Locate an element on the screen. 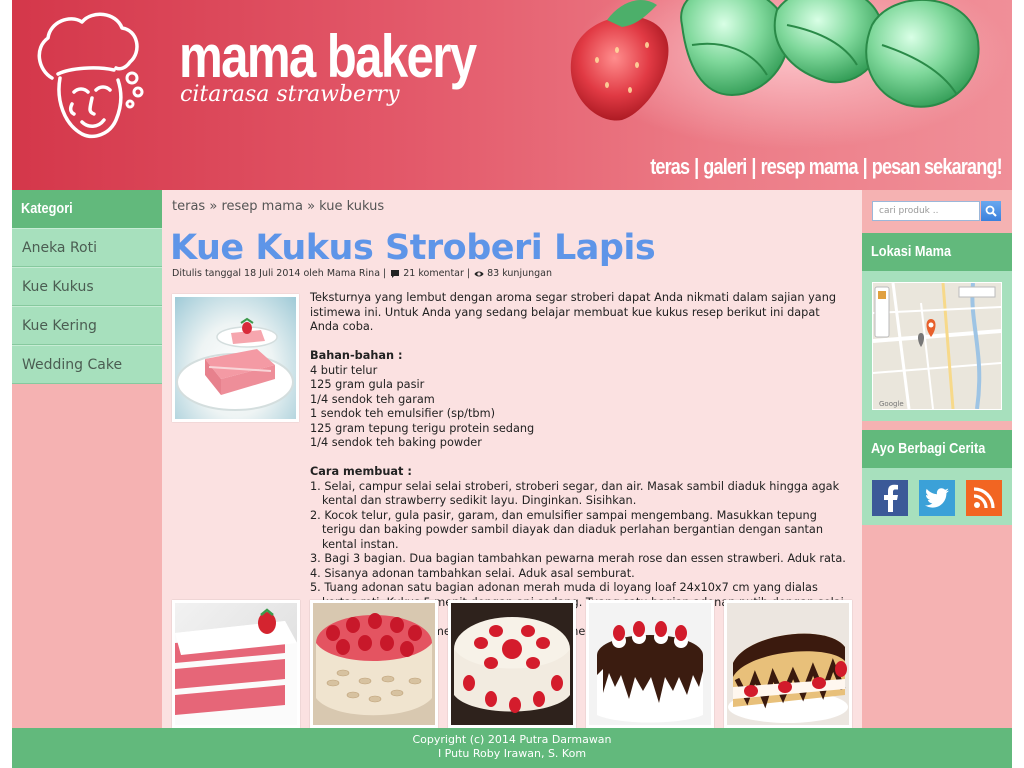  ingredient-item: 1/4 sendok teh baking powder is located at coordinates (396, 442).